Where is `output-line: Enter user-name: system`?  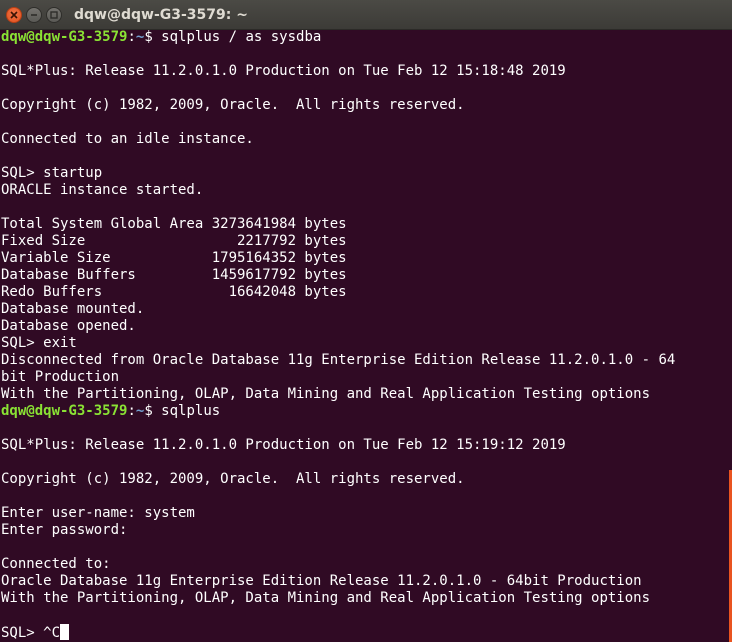
output-line: Enter user-name: system is located at coordinates (98, 513).